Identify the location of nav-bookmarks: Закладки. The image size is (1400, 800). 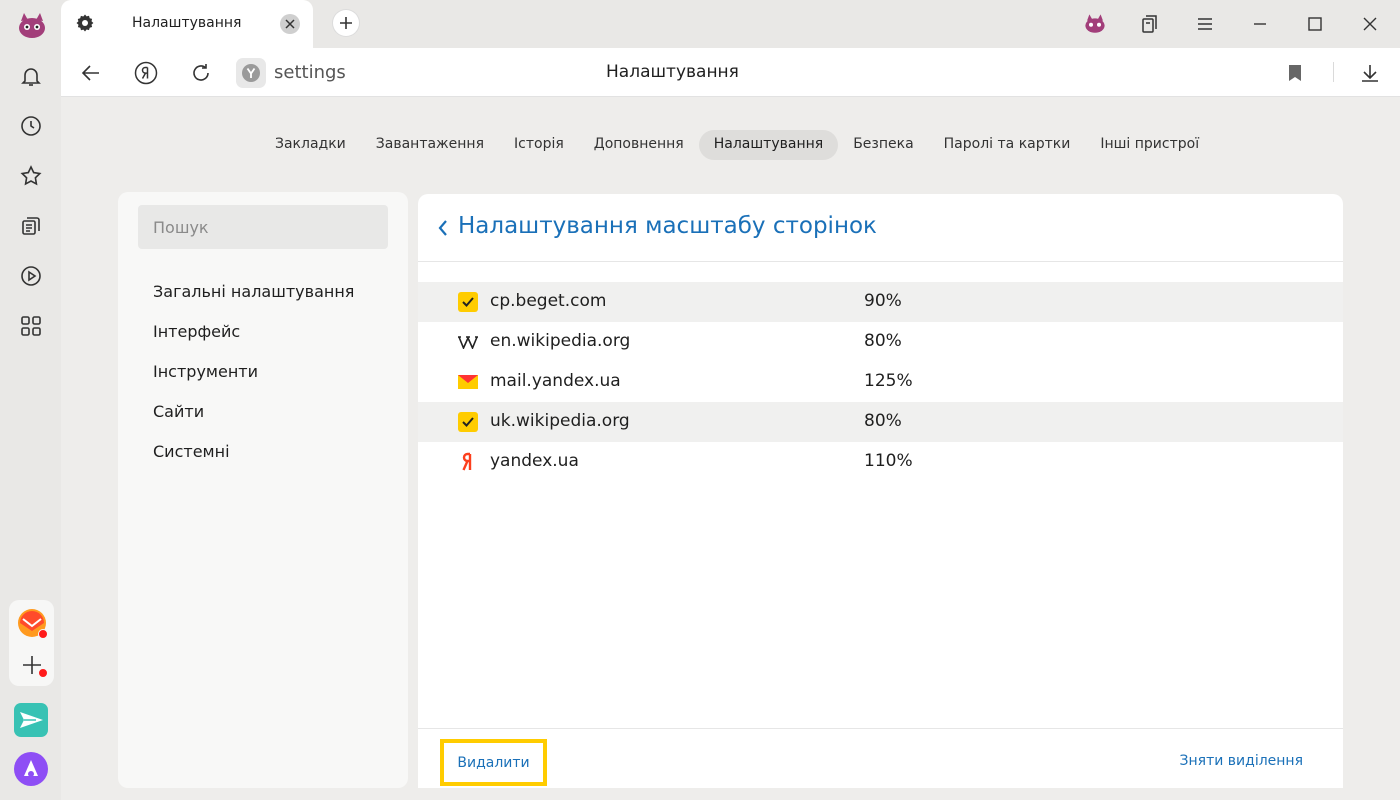
(310, 145).